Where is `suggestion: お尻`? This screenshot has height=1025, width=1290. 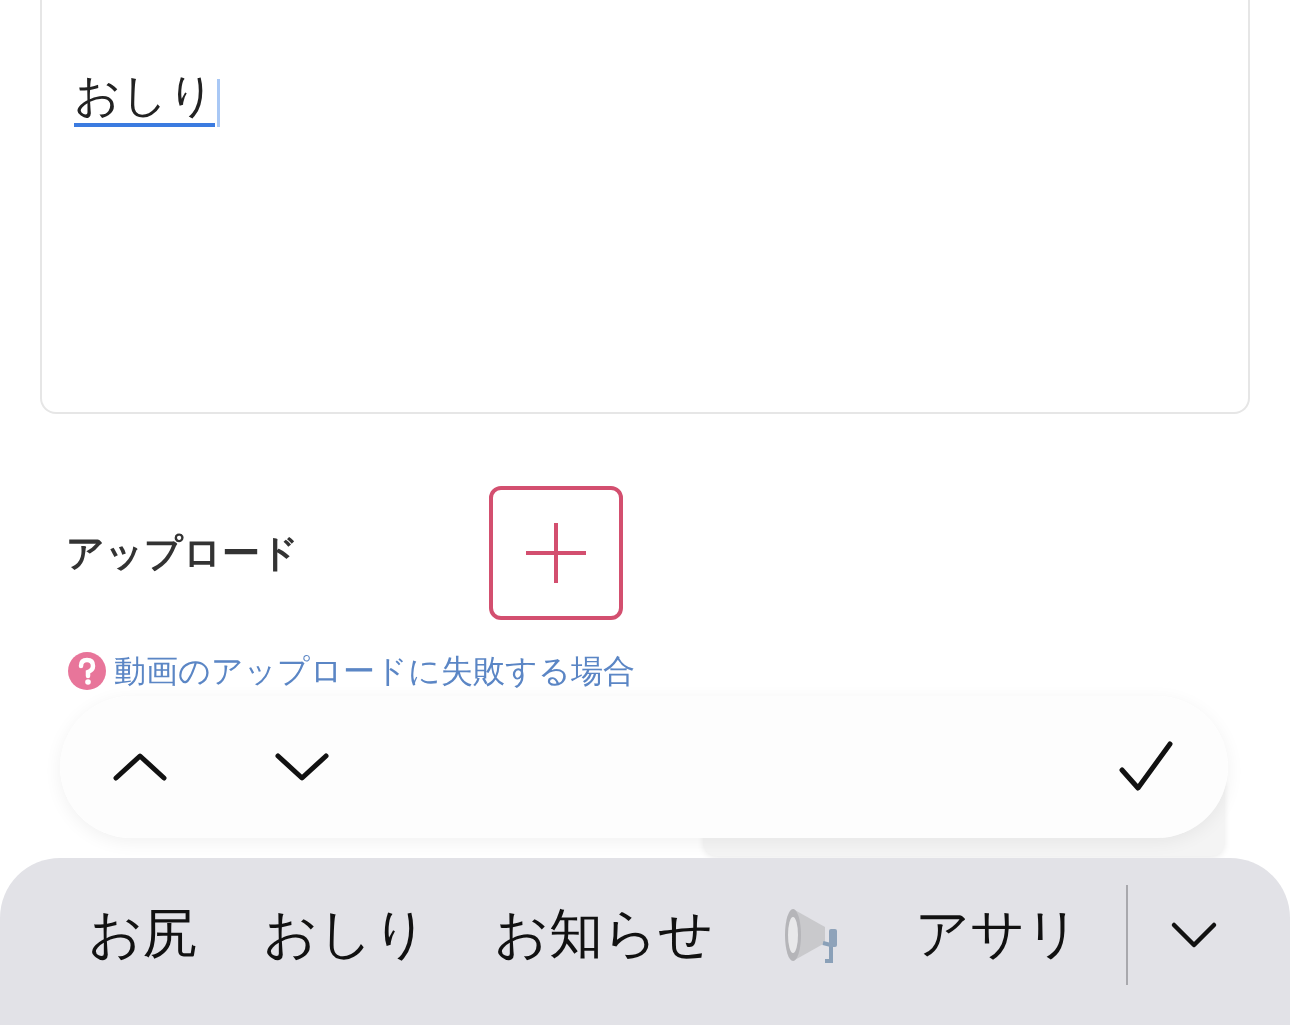 suggestion: お尻 is located at coordinates (142, 934).